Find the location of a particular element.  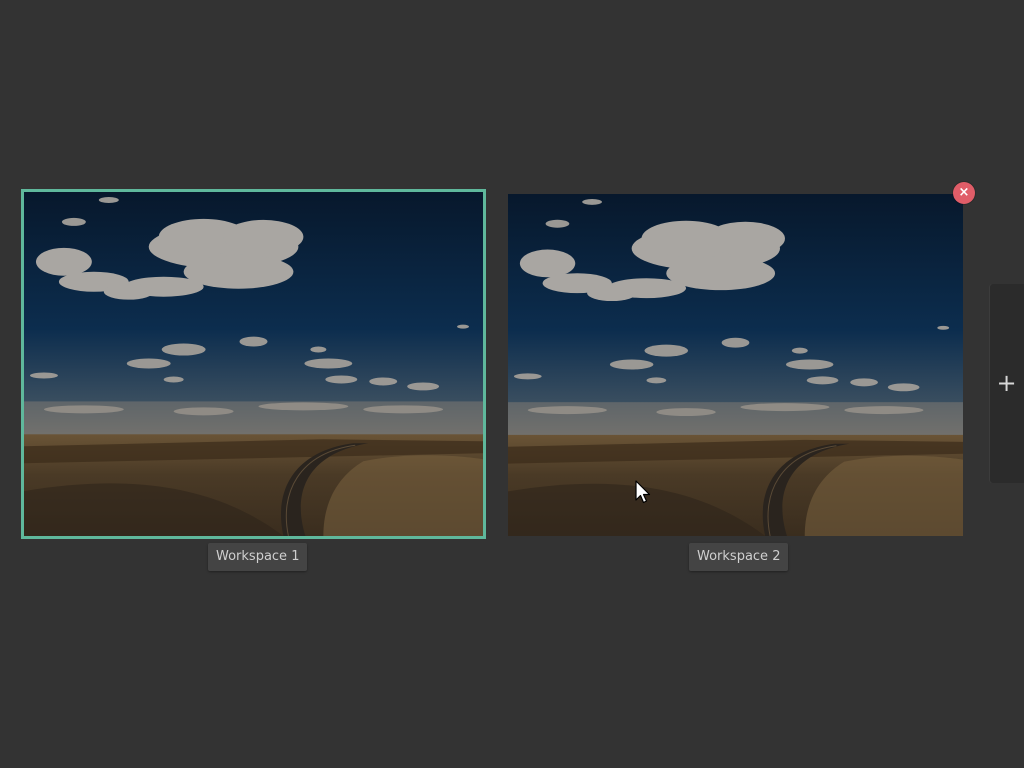

close-workspace-2-button: × is located at coordinates (964, 193).